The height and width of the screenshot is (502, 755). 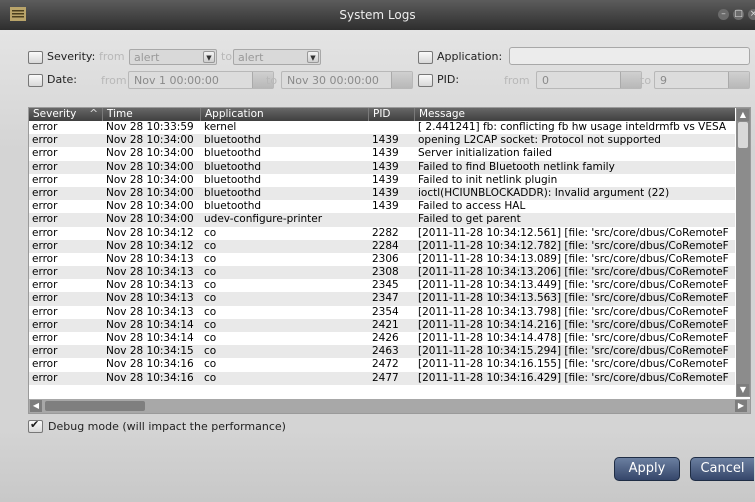 What do you see at coordinates (150, 351) in the screenshot?
I see `table-cell-time: Nov 28 10:34:15` at bounding box center [150, 351].